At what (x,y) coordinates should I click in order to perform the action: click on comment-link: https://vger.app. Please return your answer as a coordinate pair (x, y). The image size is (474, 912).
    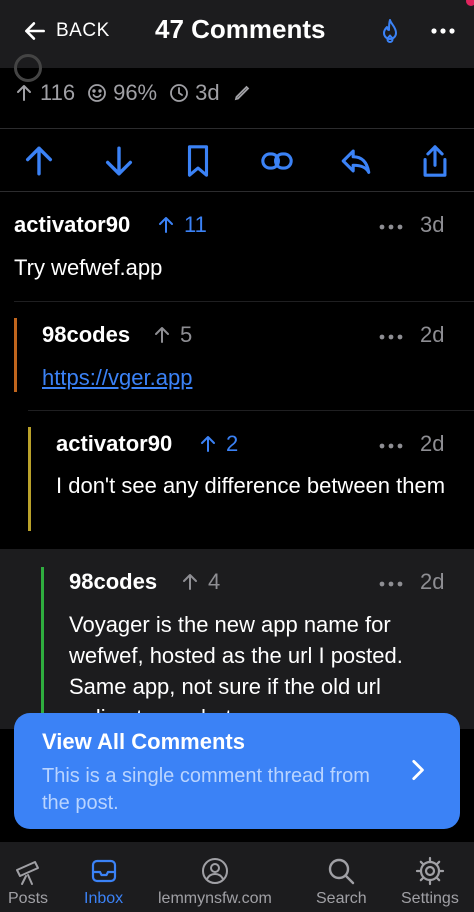
    Looking at the image, I should click on (117, 377).